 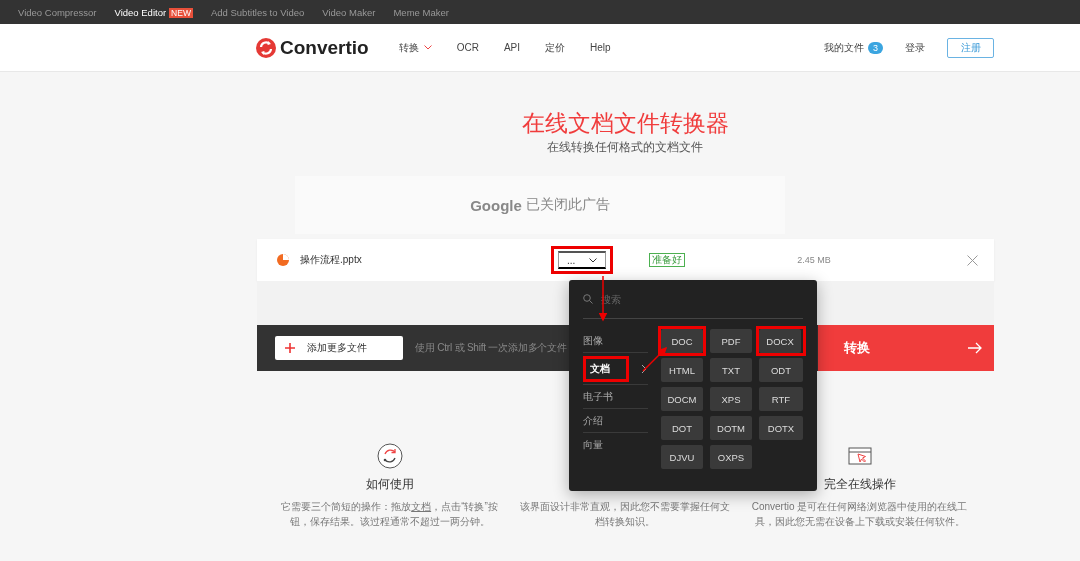 I want to click on chevron-down-icon, so click(x=593, y=260).